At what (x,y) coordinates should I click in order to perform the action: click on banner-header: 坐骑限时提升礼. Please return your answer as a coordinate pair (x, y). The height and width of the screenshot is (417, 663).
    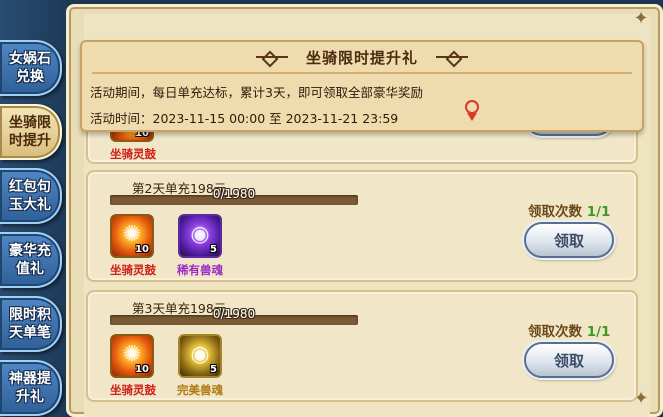
    Looking at the image, I should click on (362, 57).